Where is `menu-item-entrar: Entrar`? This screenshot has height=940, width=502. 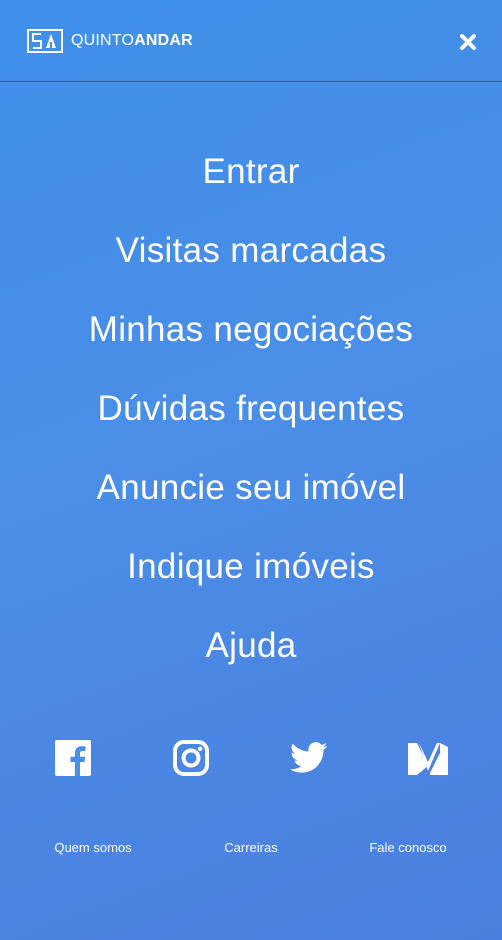 menu-item-entrar: Entrar is located at coordinates (251, 171).